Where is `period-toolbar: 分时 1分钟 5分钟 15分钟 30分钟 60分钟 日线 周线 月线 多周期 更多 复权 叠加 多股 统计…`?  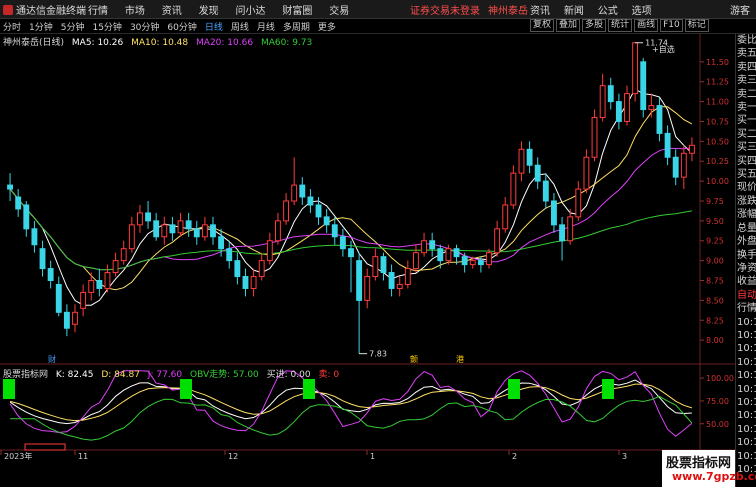
period-toolbar: 分时 1分钟 5分钟 15分钟 30分钟 60分钟 日线 周线 月线 多周期 更多 复权 叠加 多股 统计… is located at coordinates (378, 26).